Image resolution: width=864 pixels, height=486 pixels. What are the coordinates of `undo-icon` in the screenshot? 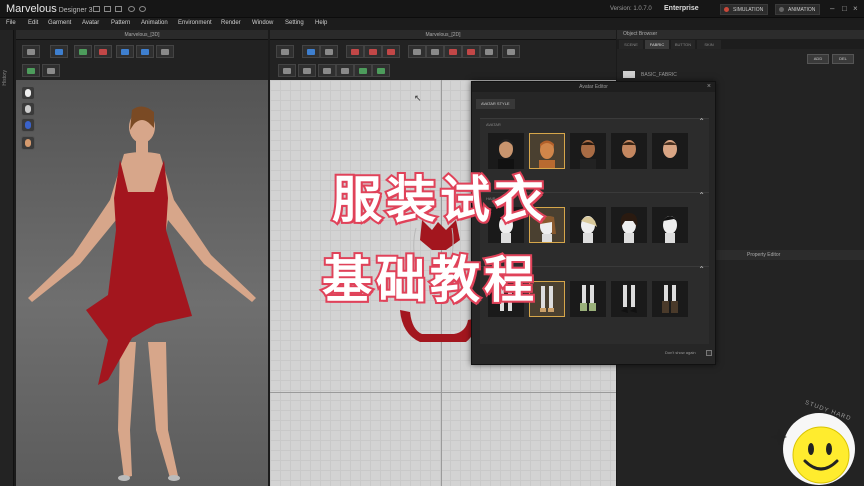 It's located at (131, 9).